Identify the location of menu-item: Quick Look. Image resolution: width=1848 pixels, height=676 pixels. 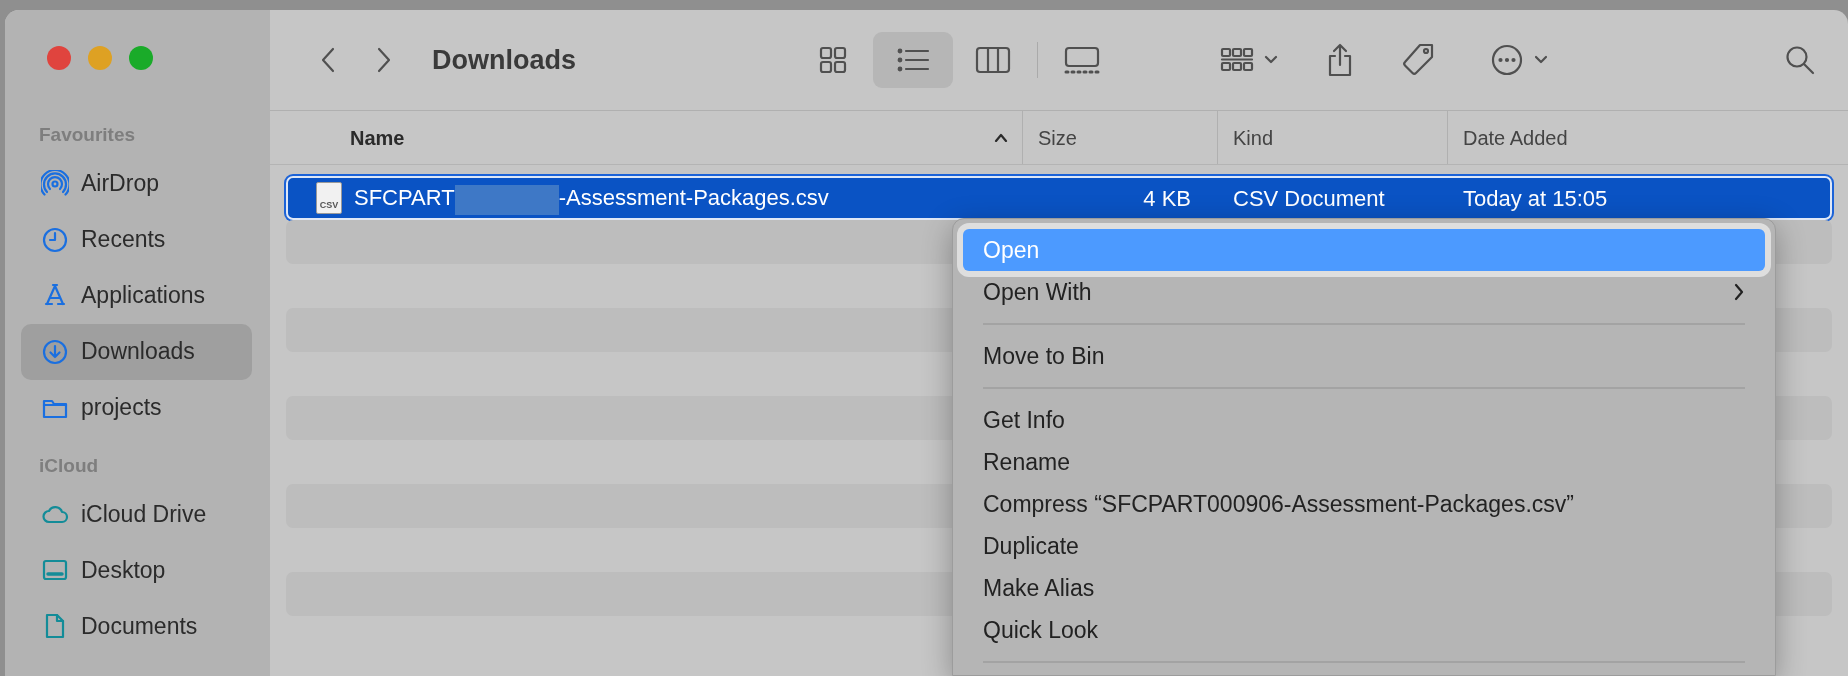
(1364, 630).